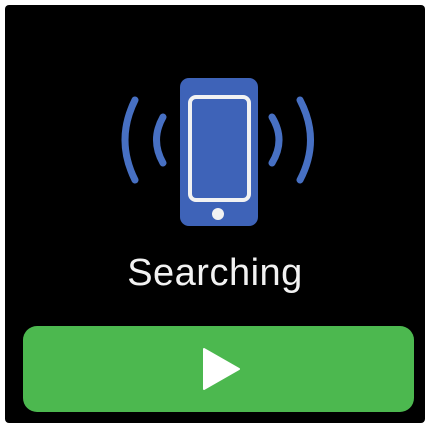 This screenshot has height=430, width=430. I want to click on status-label: Searching, so click(215, 273).